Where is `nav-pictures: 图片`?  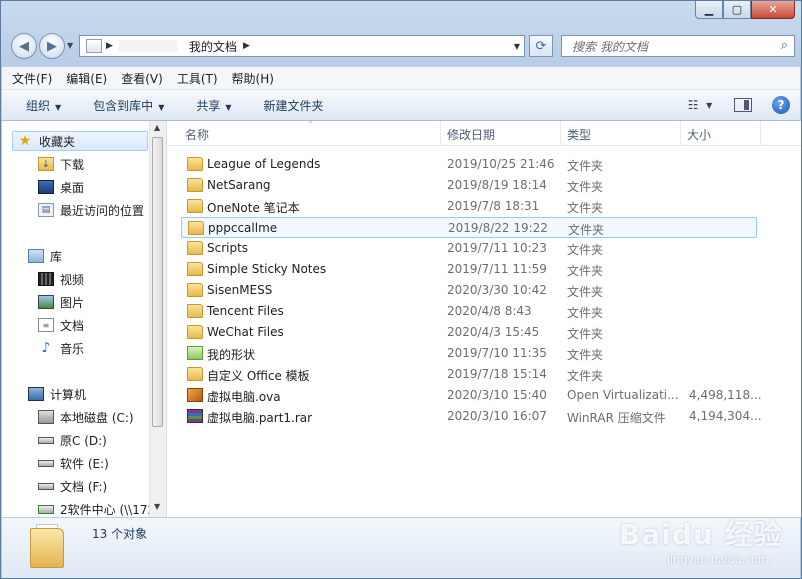 nav-pictures: 图片 is located at coordinates (61, 302).